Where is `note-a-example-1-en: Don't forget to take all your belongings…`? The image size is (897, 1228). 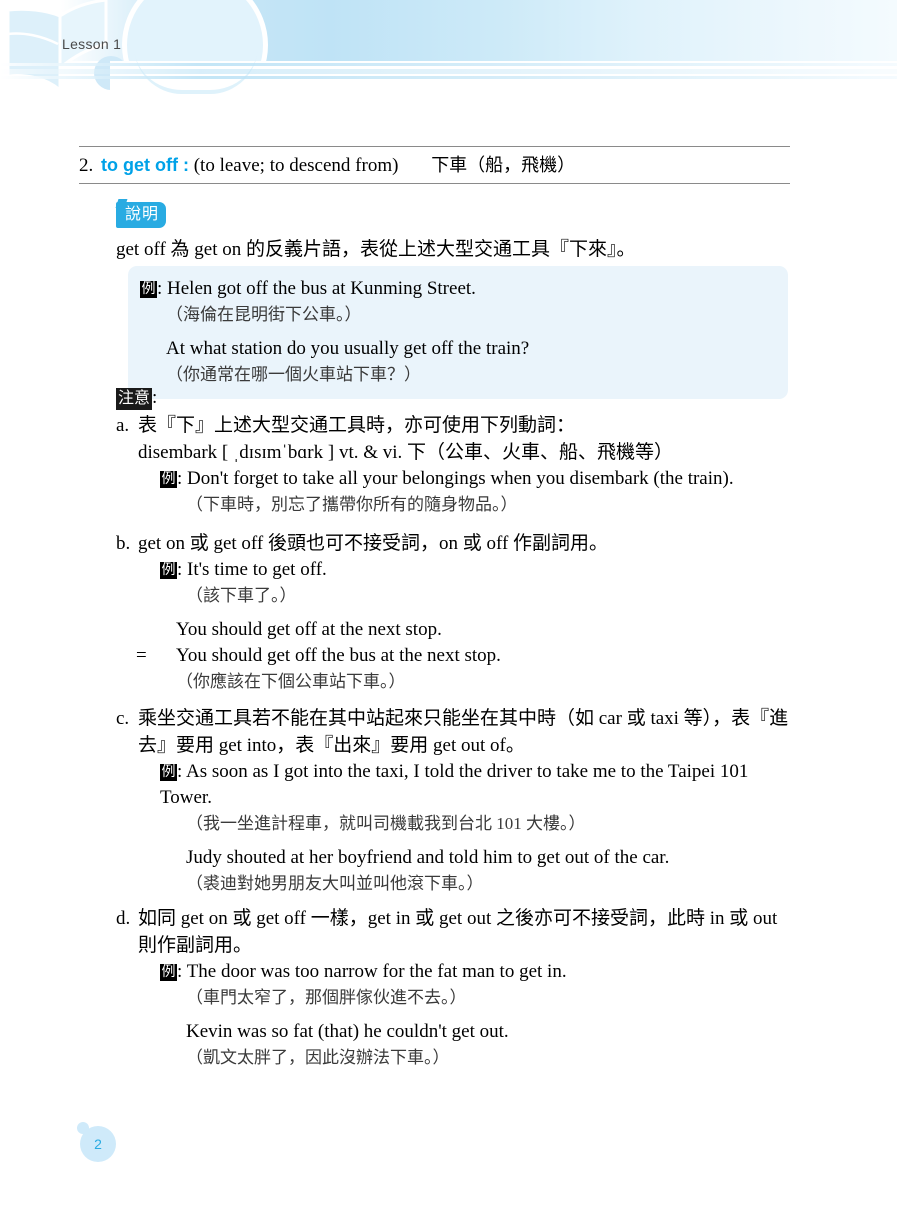 note-a-example-1-en: Don't forget to take all your belongings… is located at coordinates (460, 478).